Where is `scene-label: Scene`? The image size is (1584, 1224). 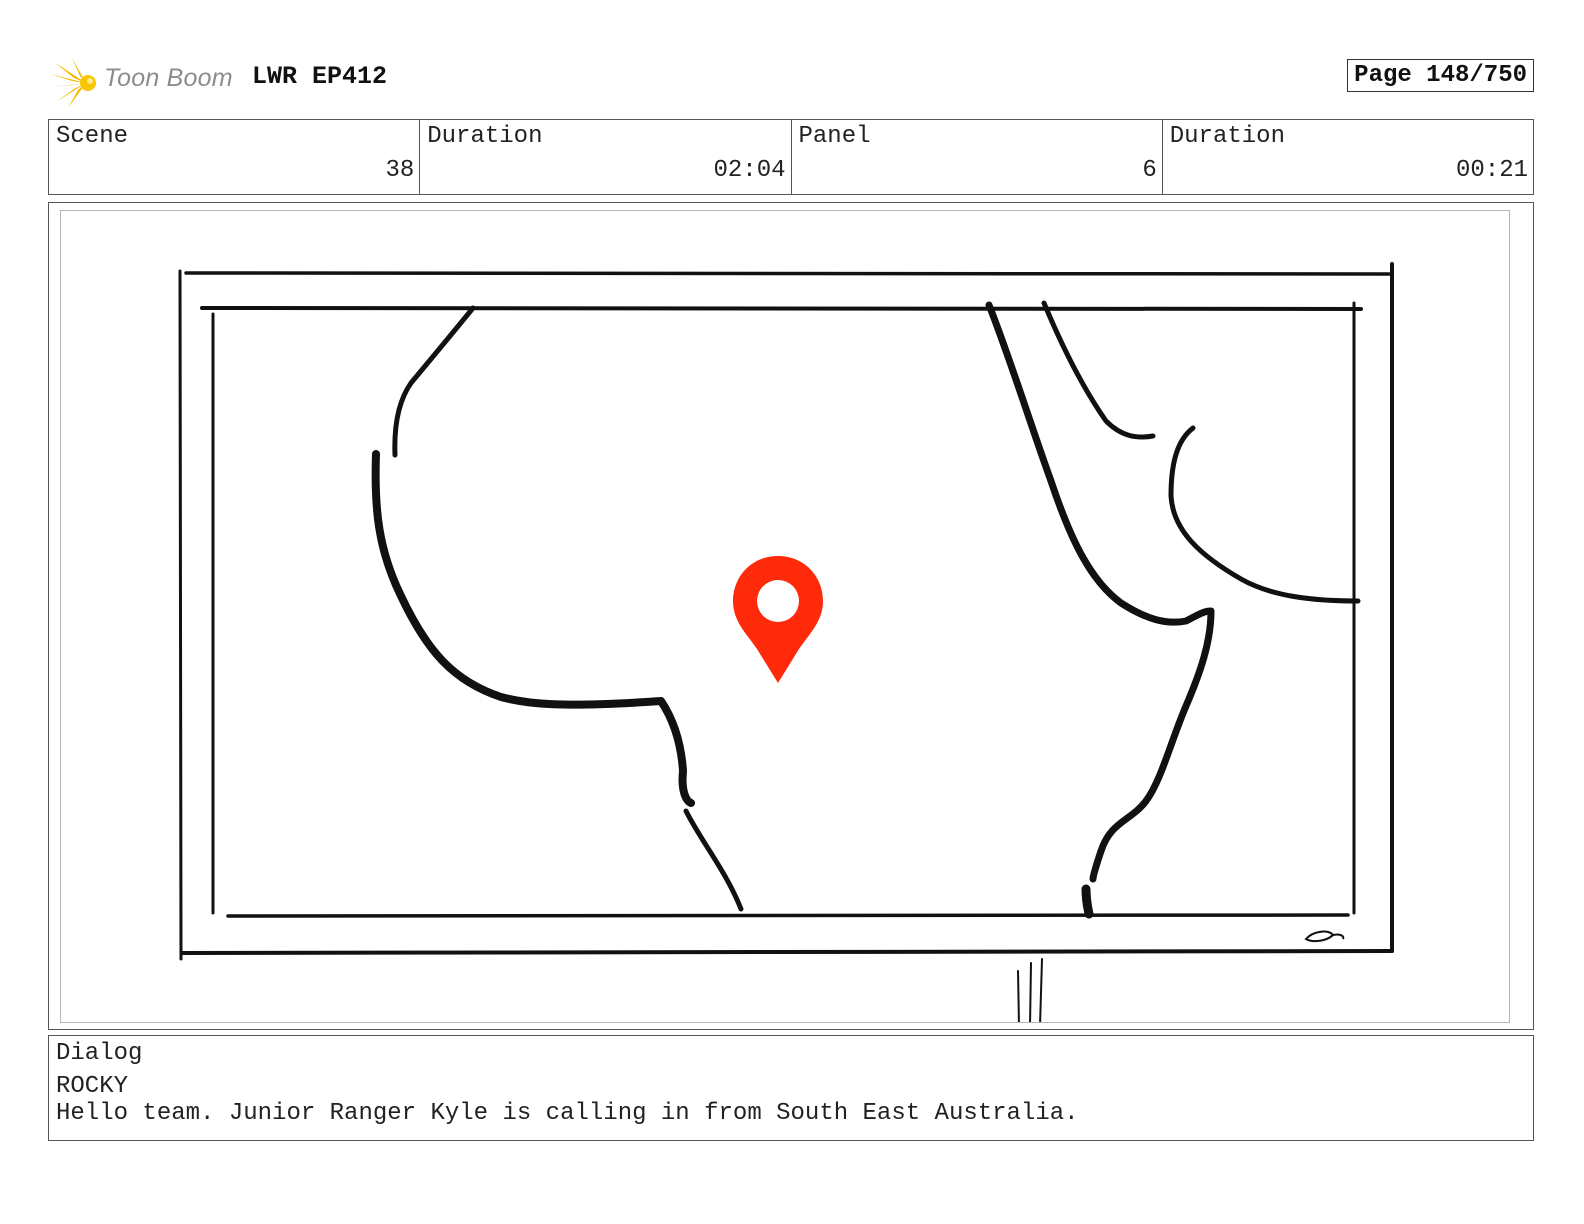
scene-label: Scene is located at coordinates (92, 136).